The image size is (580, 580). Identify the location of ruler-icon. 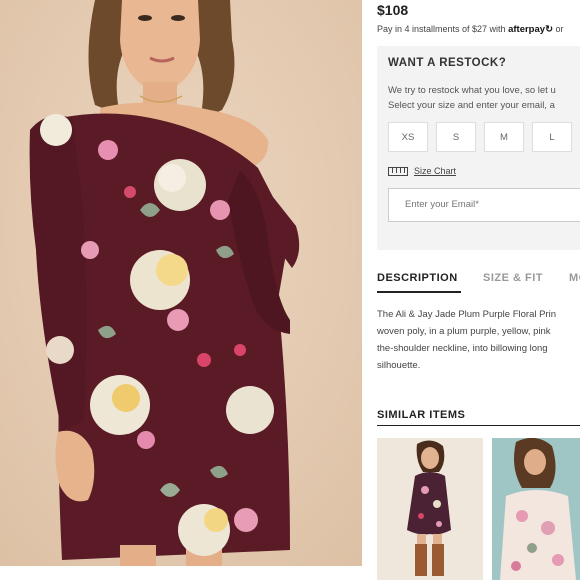
(398, 171).